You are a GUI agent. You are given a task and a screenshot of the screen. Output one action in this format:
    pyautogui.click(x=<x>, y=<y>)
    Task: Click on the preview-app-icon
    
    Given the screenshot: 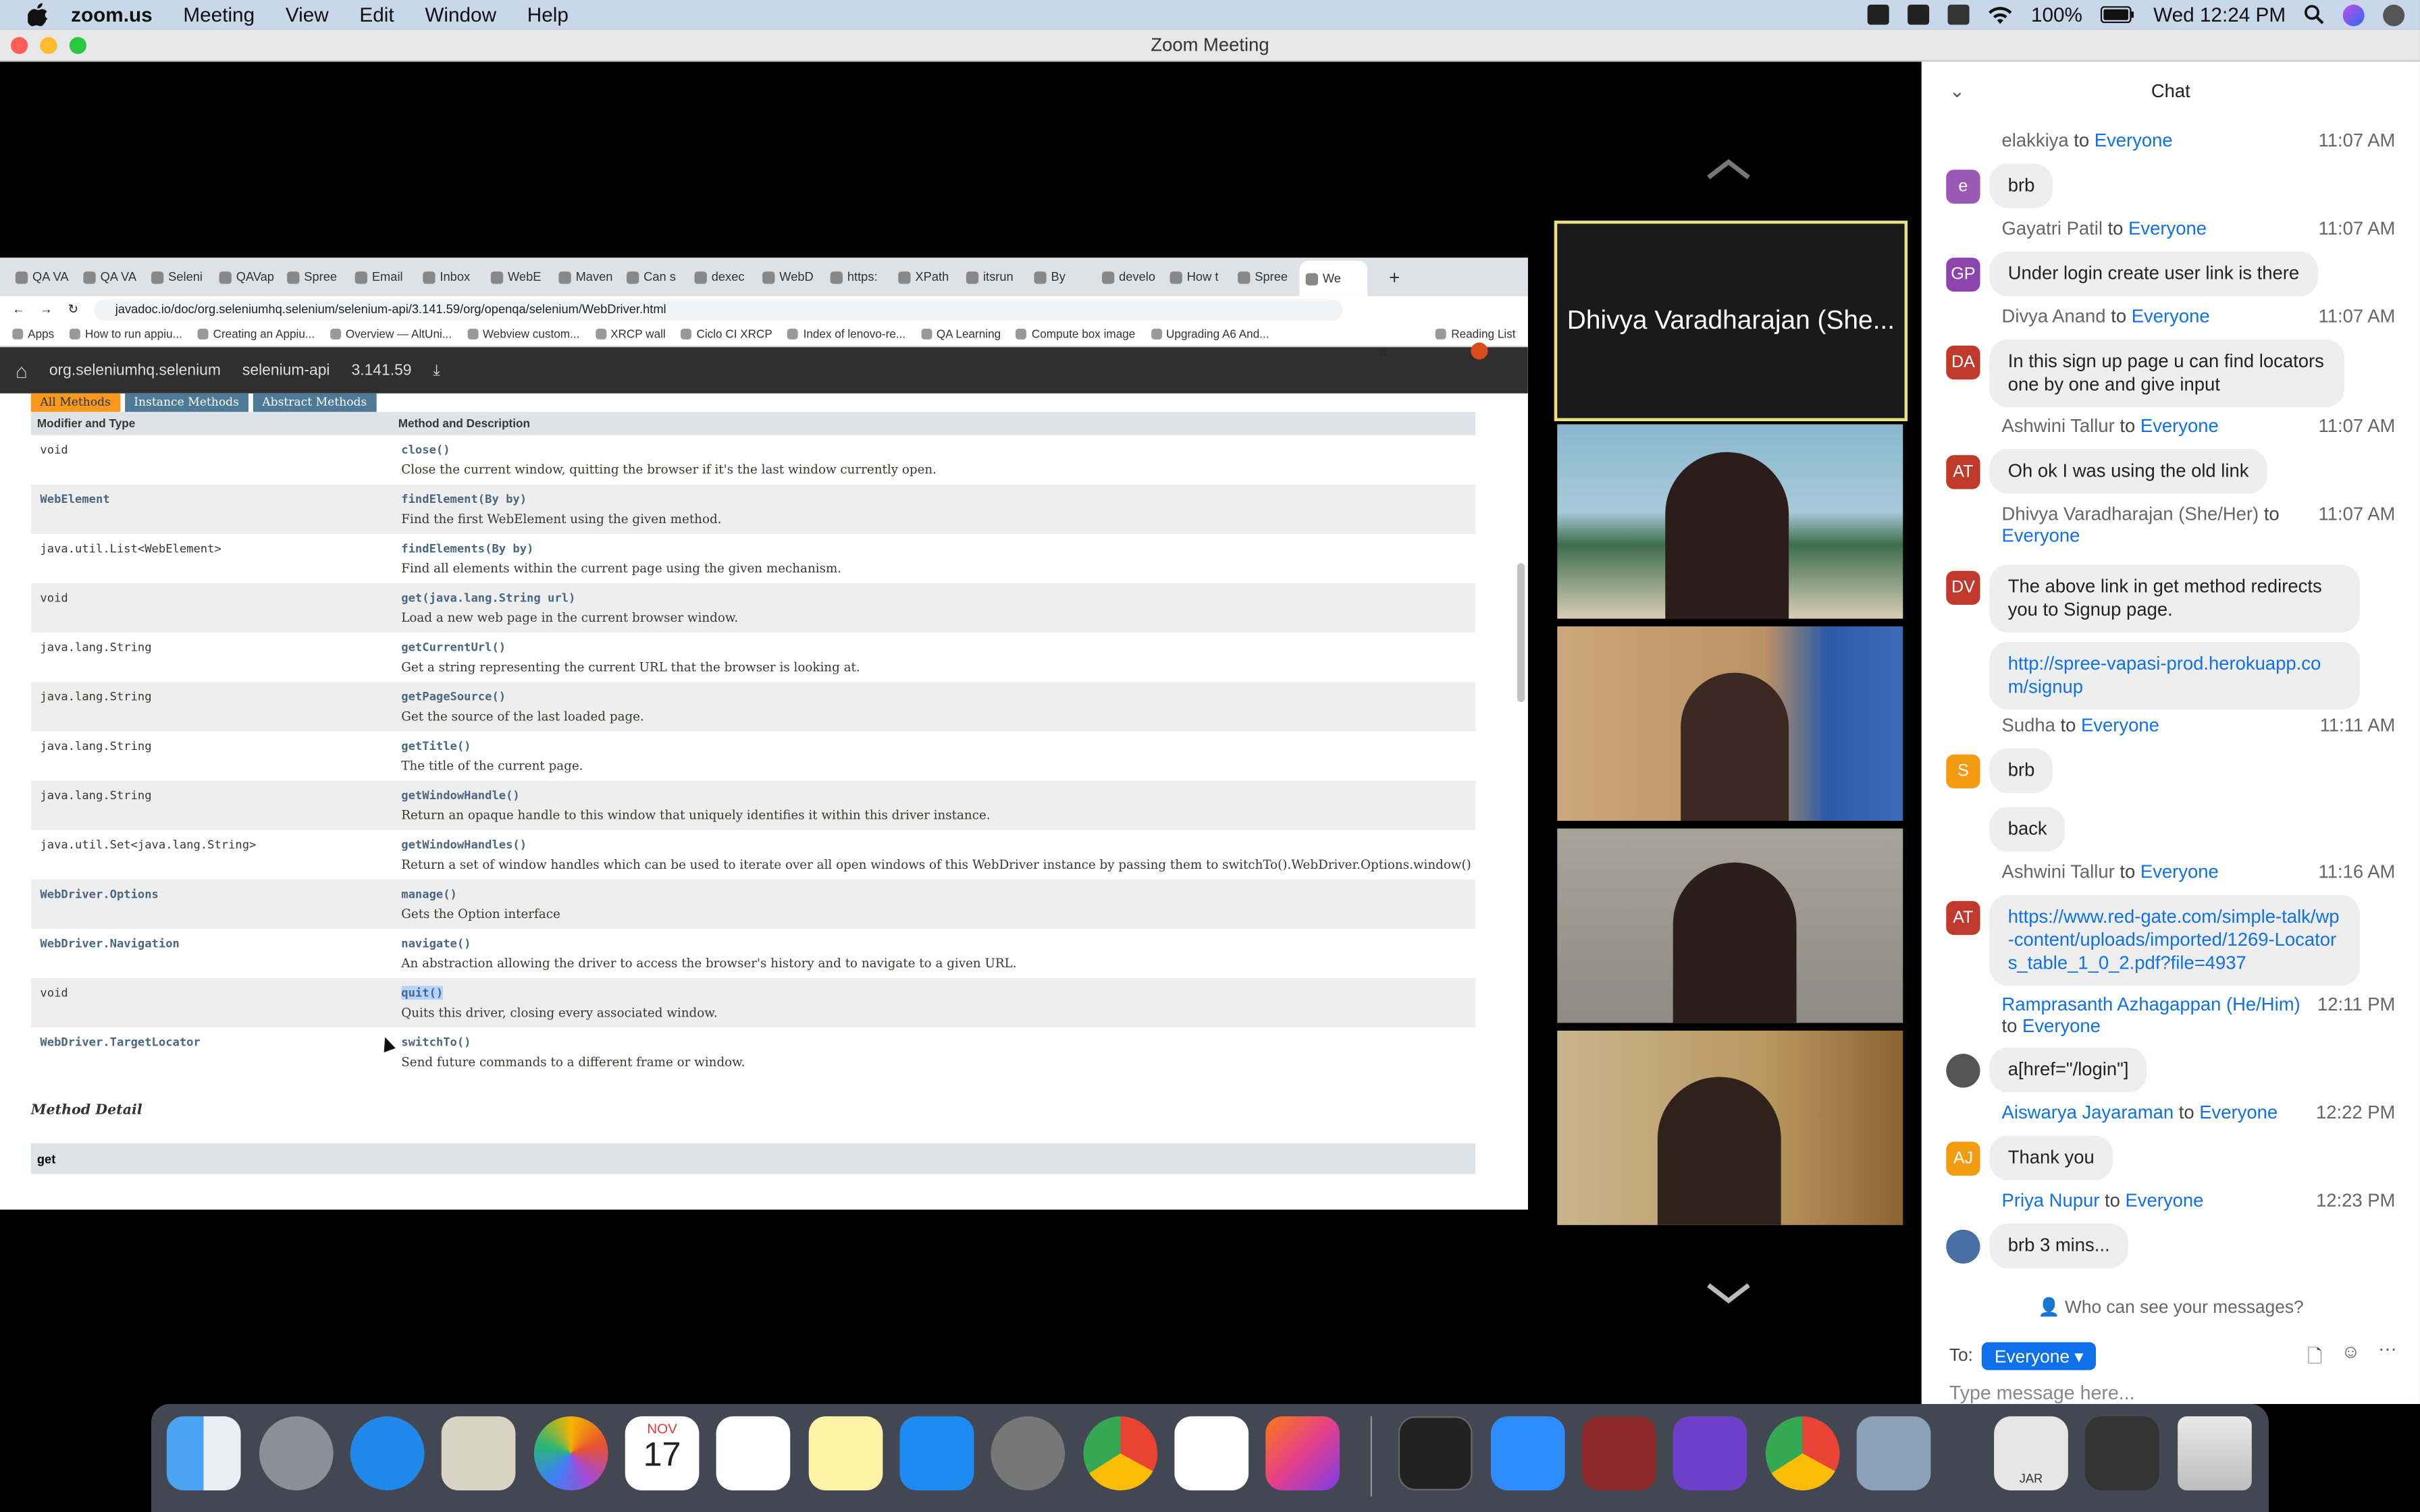 What is the action you would take?
    pyautogui.click(x=478, y=1453)
    